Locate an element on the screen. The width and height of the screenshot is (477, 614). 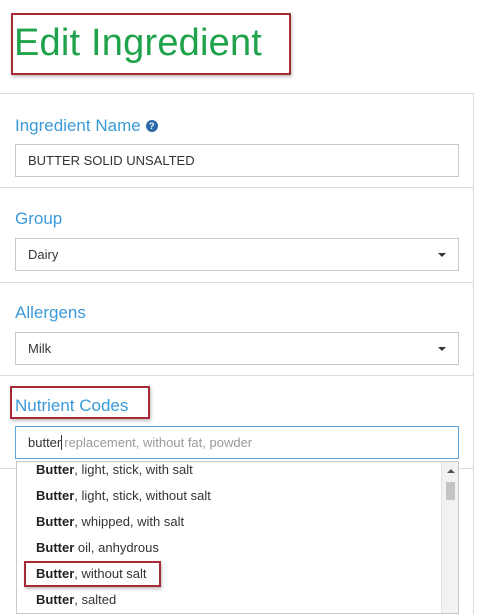
suggestion-item: Butter, light, stick, without salt is located at coordinates (123, 495).